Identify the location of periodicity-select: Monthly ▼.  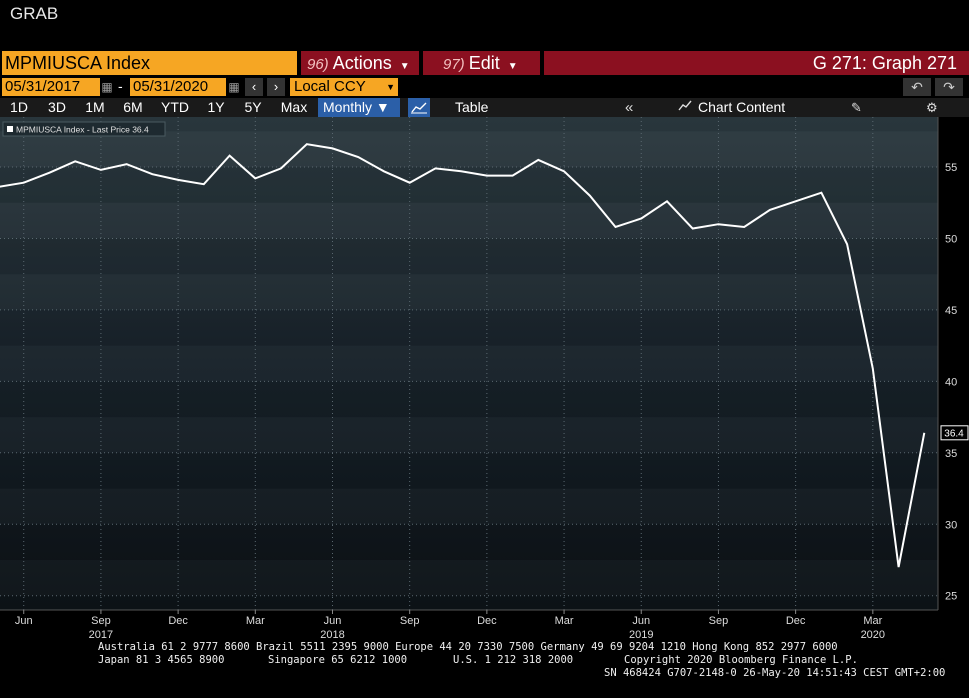
(359, 107).